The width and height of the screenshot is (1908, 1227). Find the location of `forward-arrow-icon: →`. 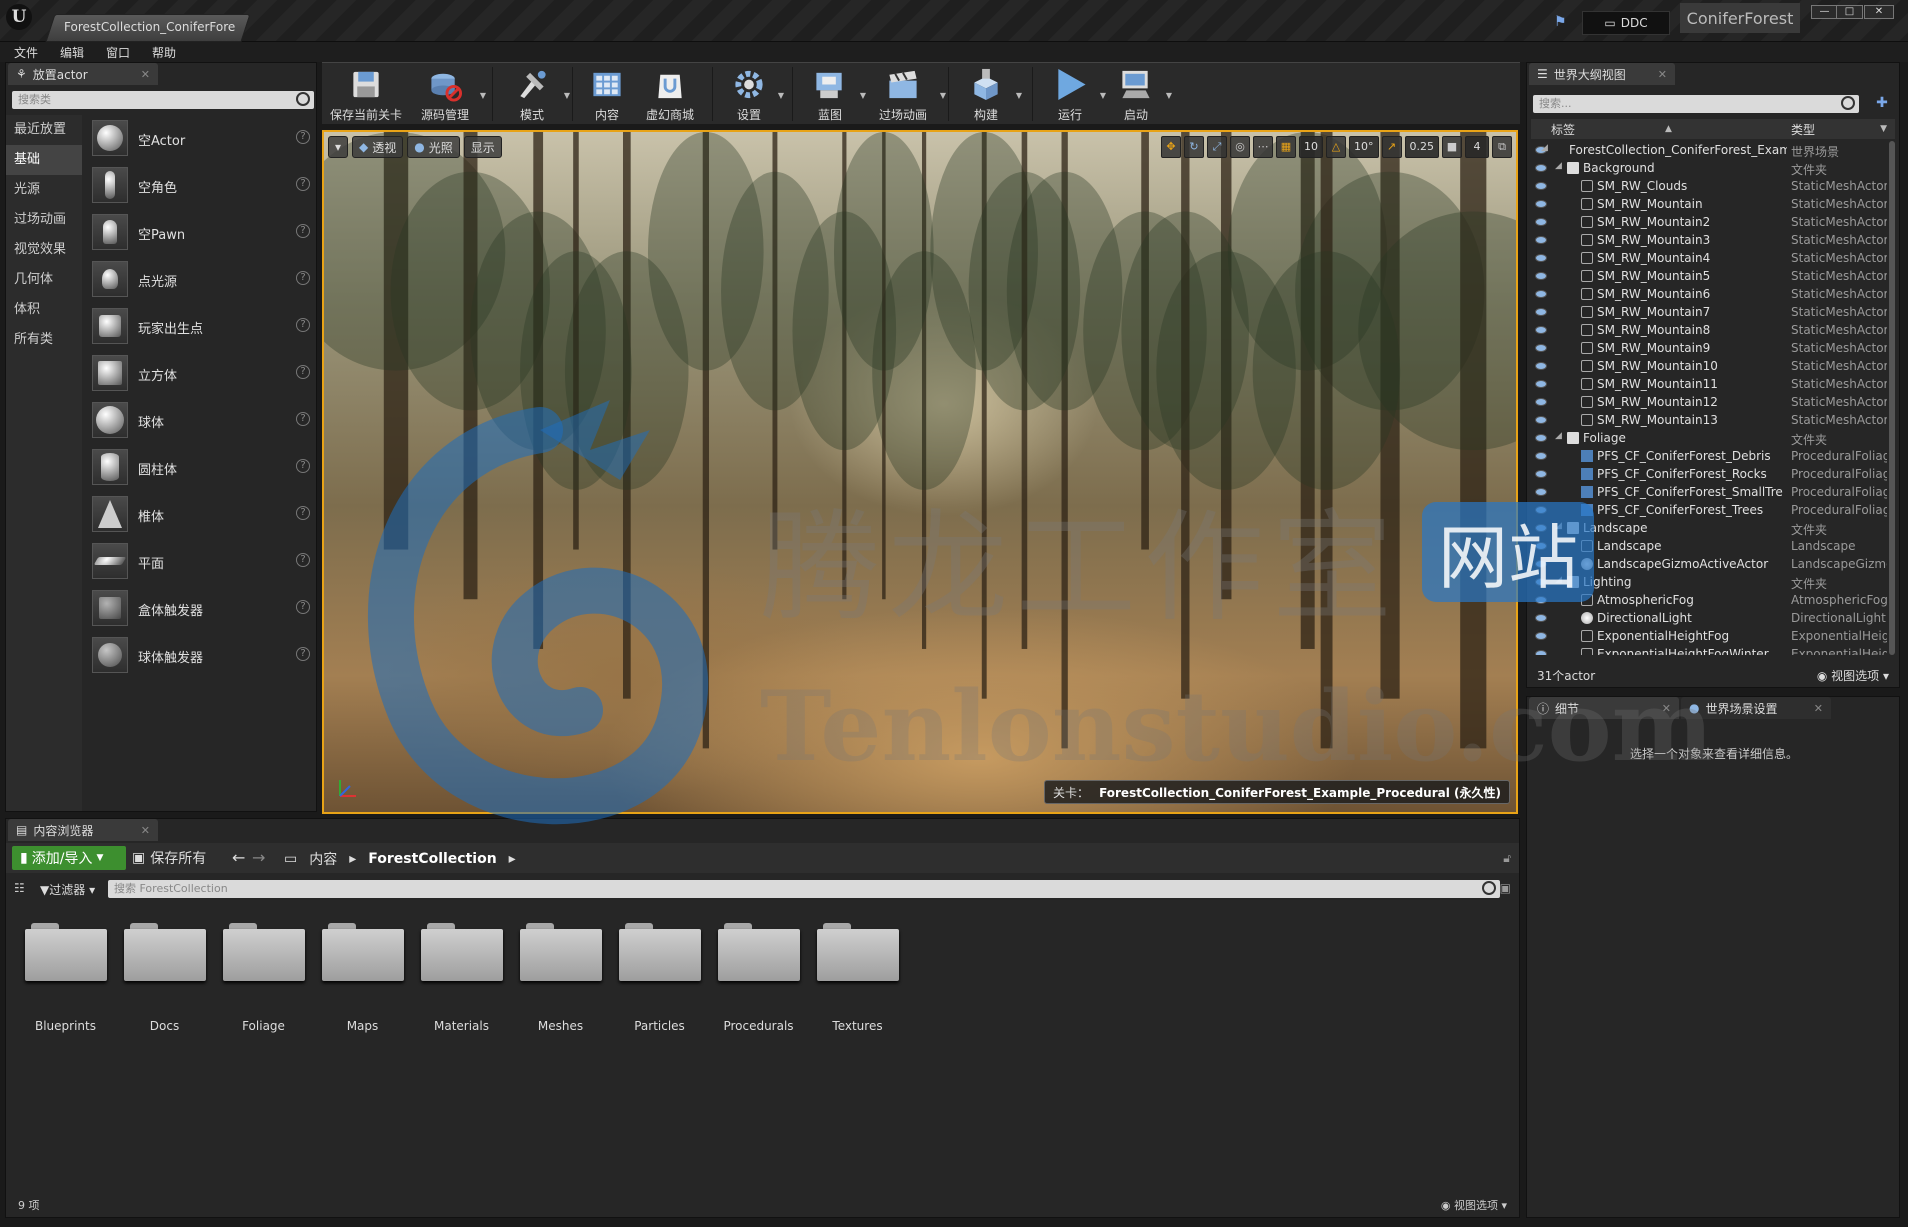

forward-arrow-icon: → is located at coordinates (258, 857).